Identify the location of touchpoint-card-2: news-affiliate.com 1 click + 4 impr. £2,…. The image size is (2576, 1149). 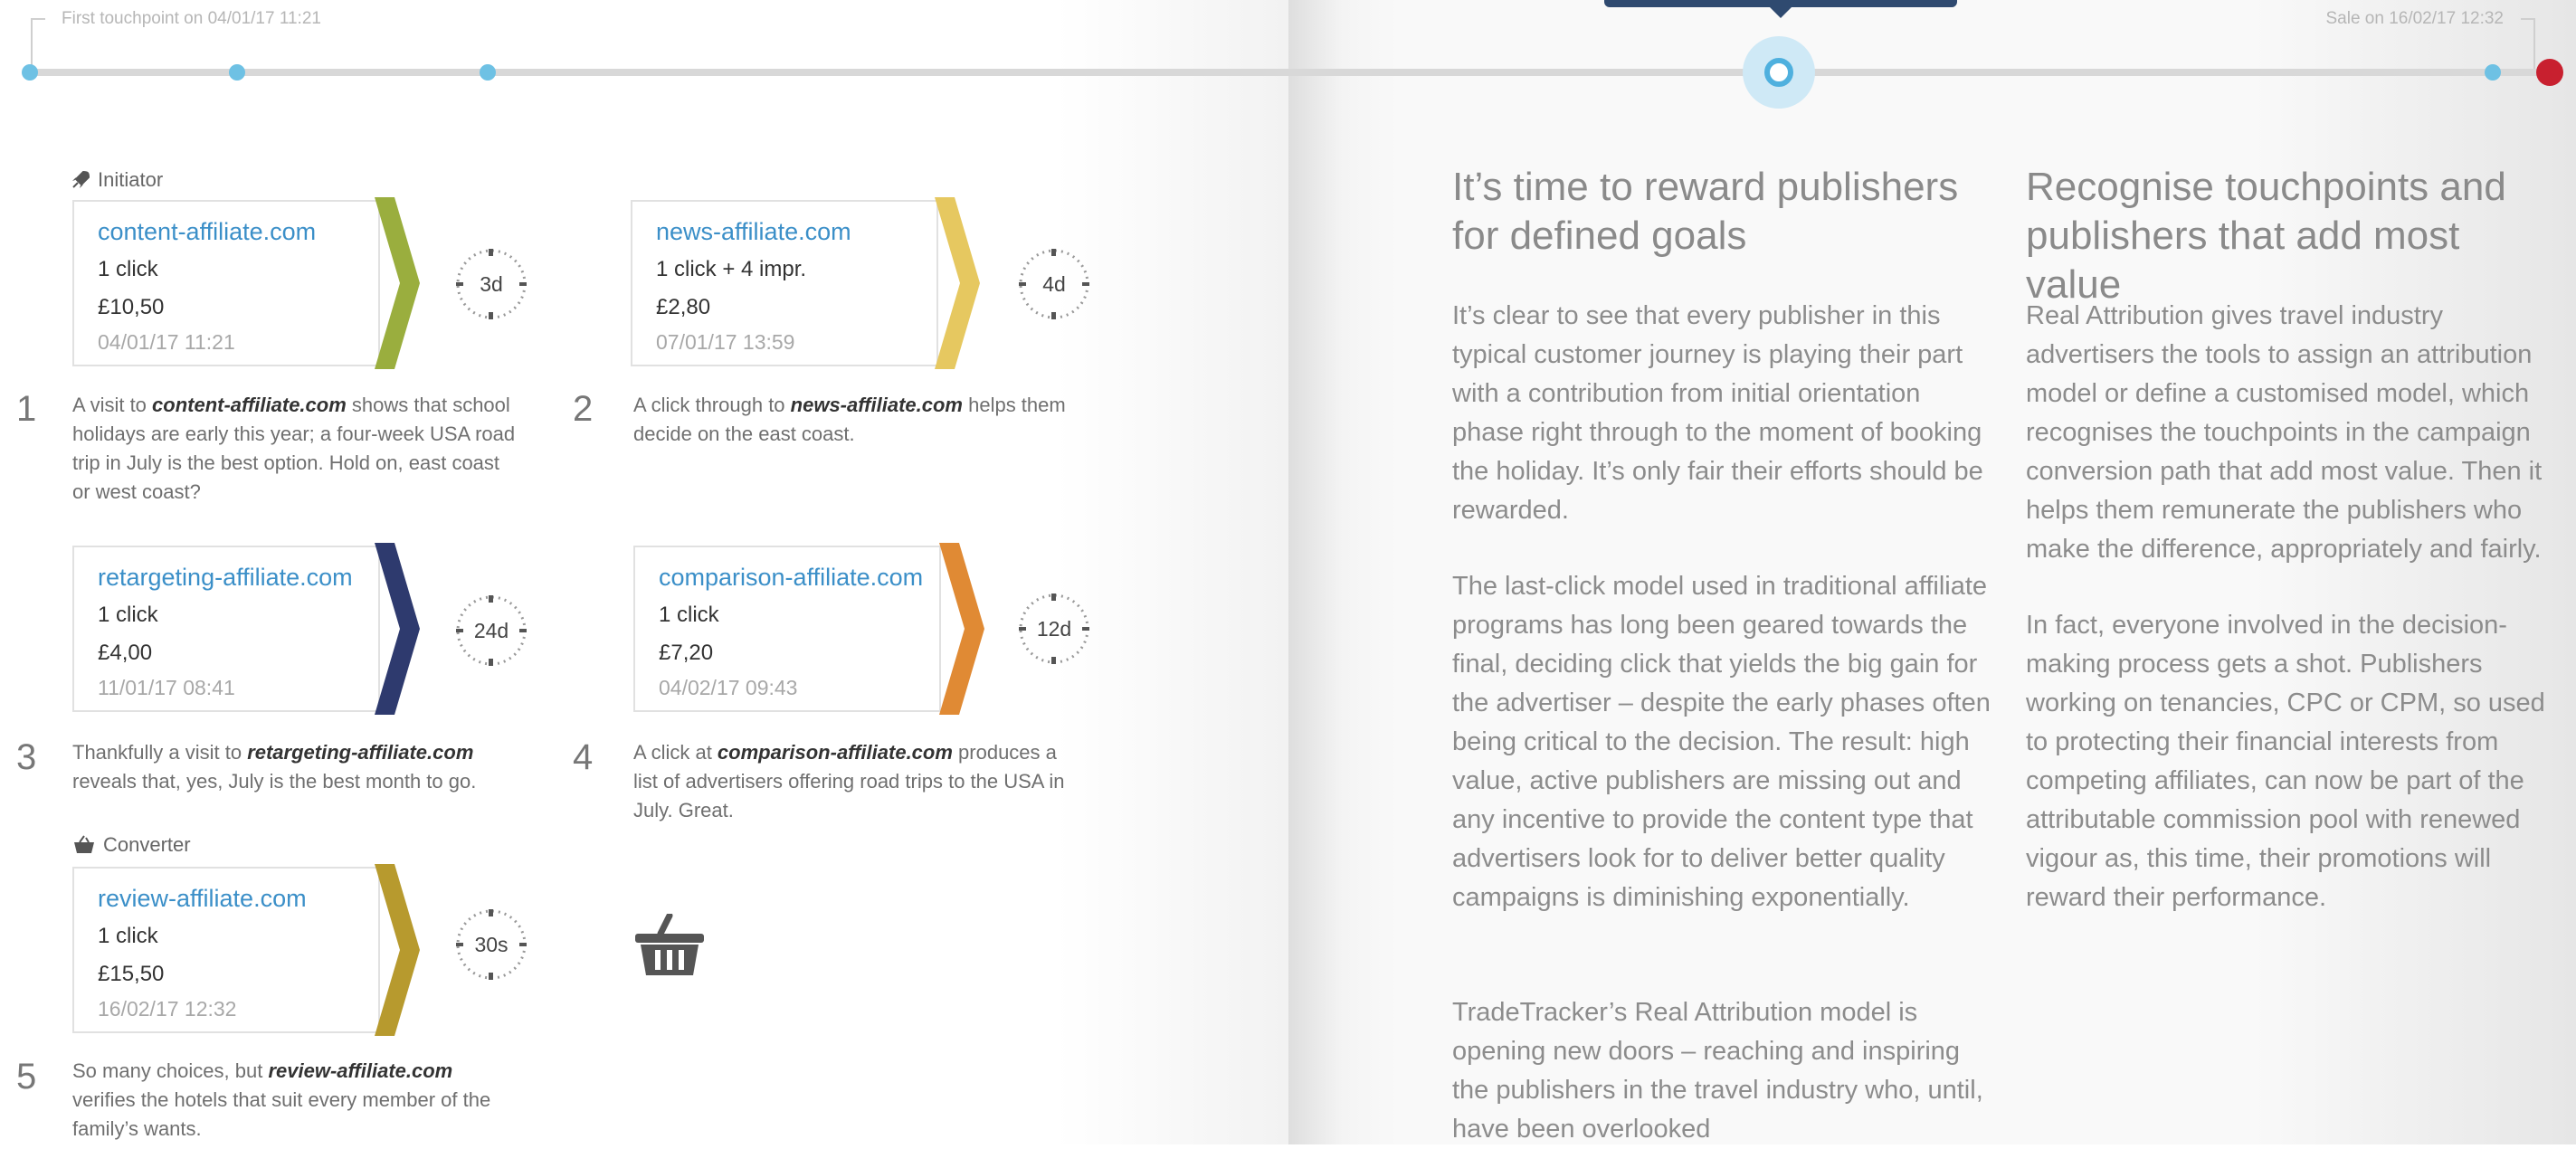
(784, 283).